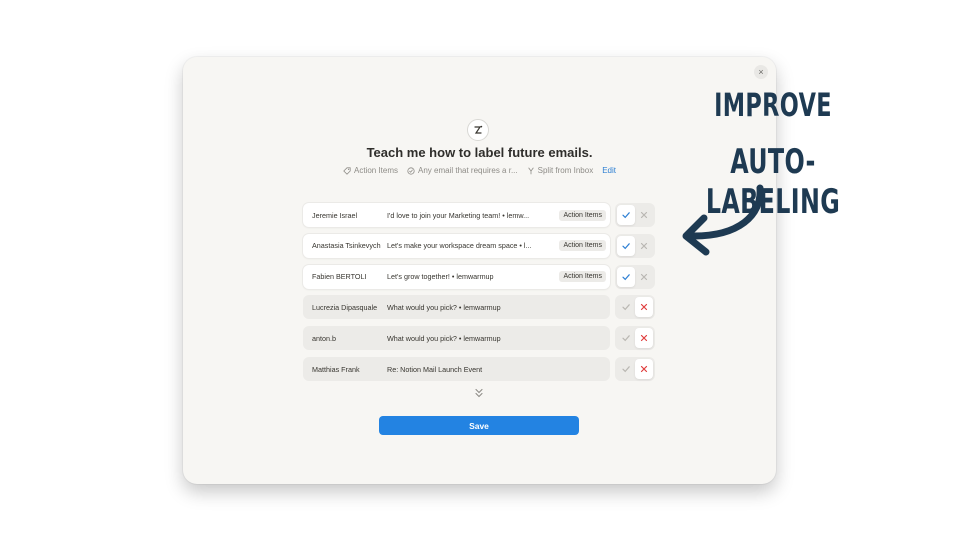  What do you see at coordinates (773, 105) in the screenshot?
I see `overlay-headline-line1: IMPROVE` at bounding box center [773, 105].